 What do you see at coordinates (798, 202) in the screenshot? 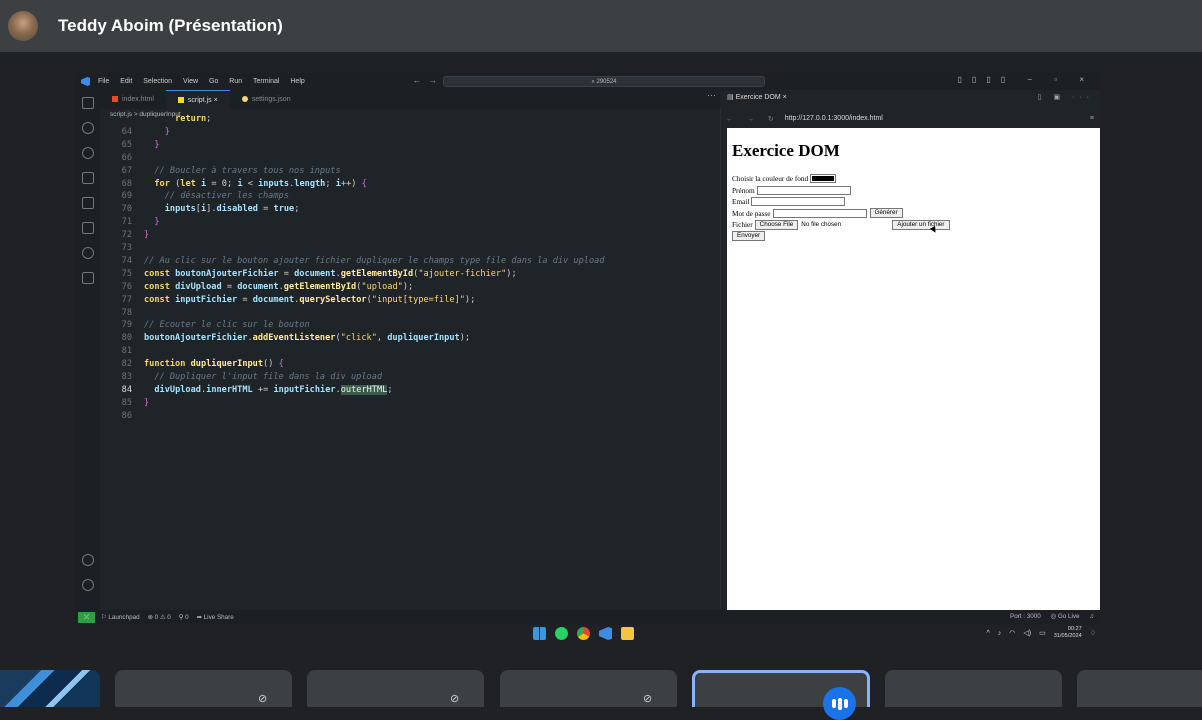
I see `email-input` at bounding box center [798, 202].